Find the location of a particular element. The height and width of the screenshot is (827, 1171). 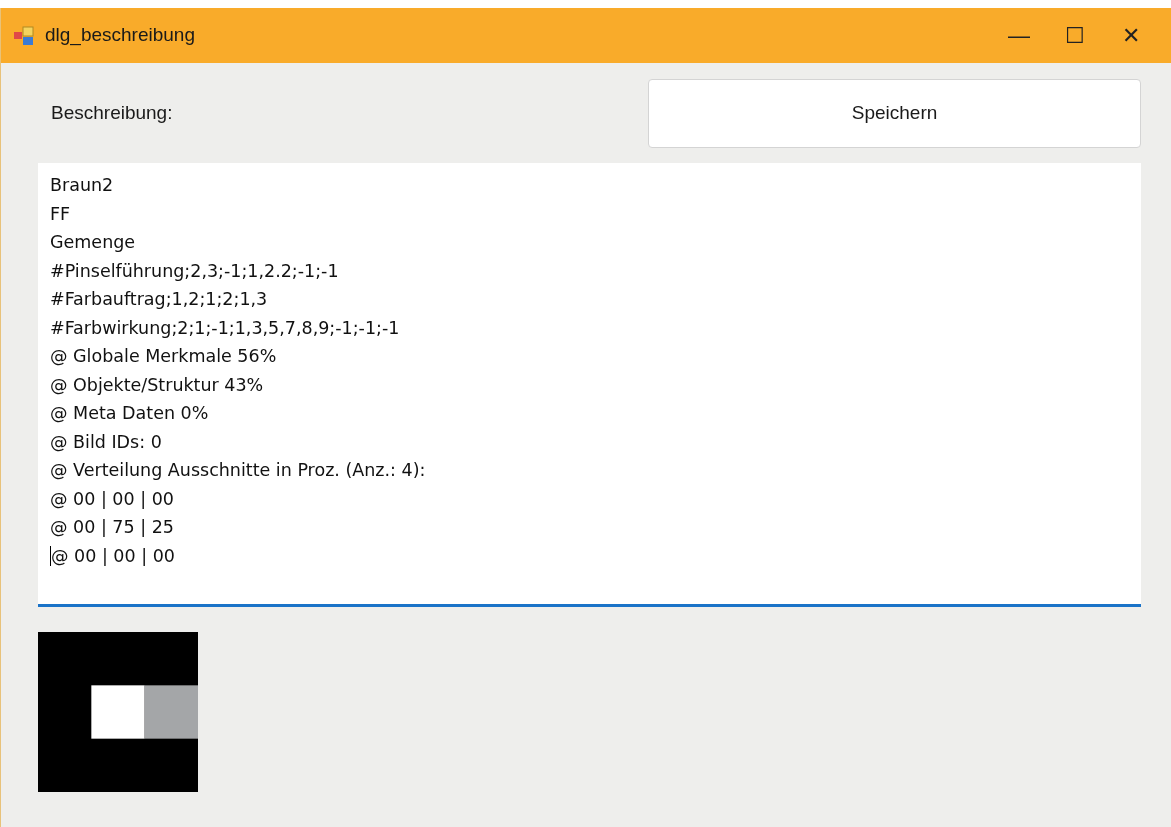

text-line: @ 00 | 75 | 25 is located at coordinates (112, 528).